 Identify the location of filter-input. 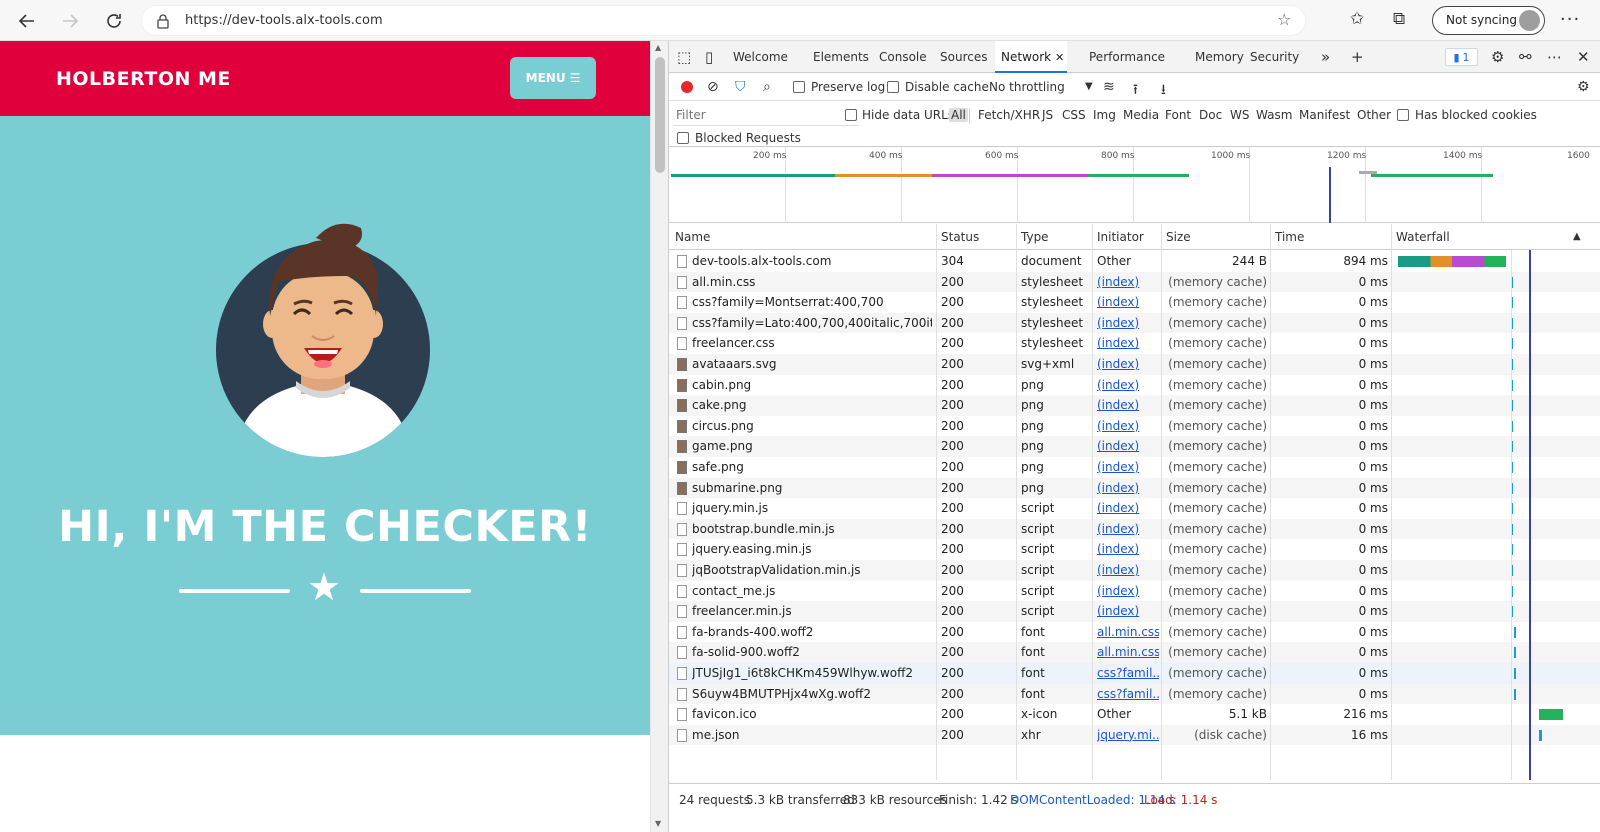
(766, 115).